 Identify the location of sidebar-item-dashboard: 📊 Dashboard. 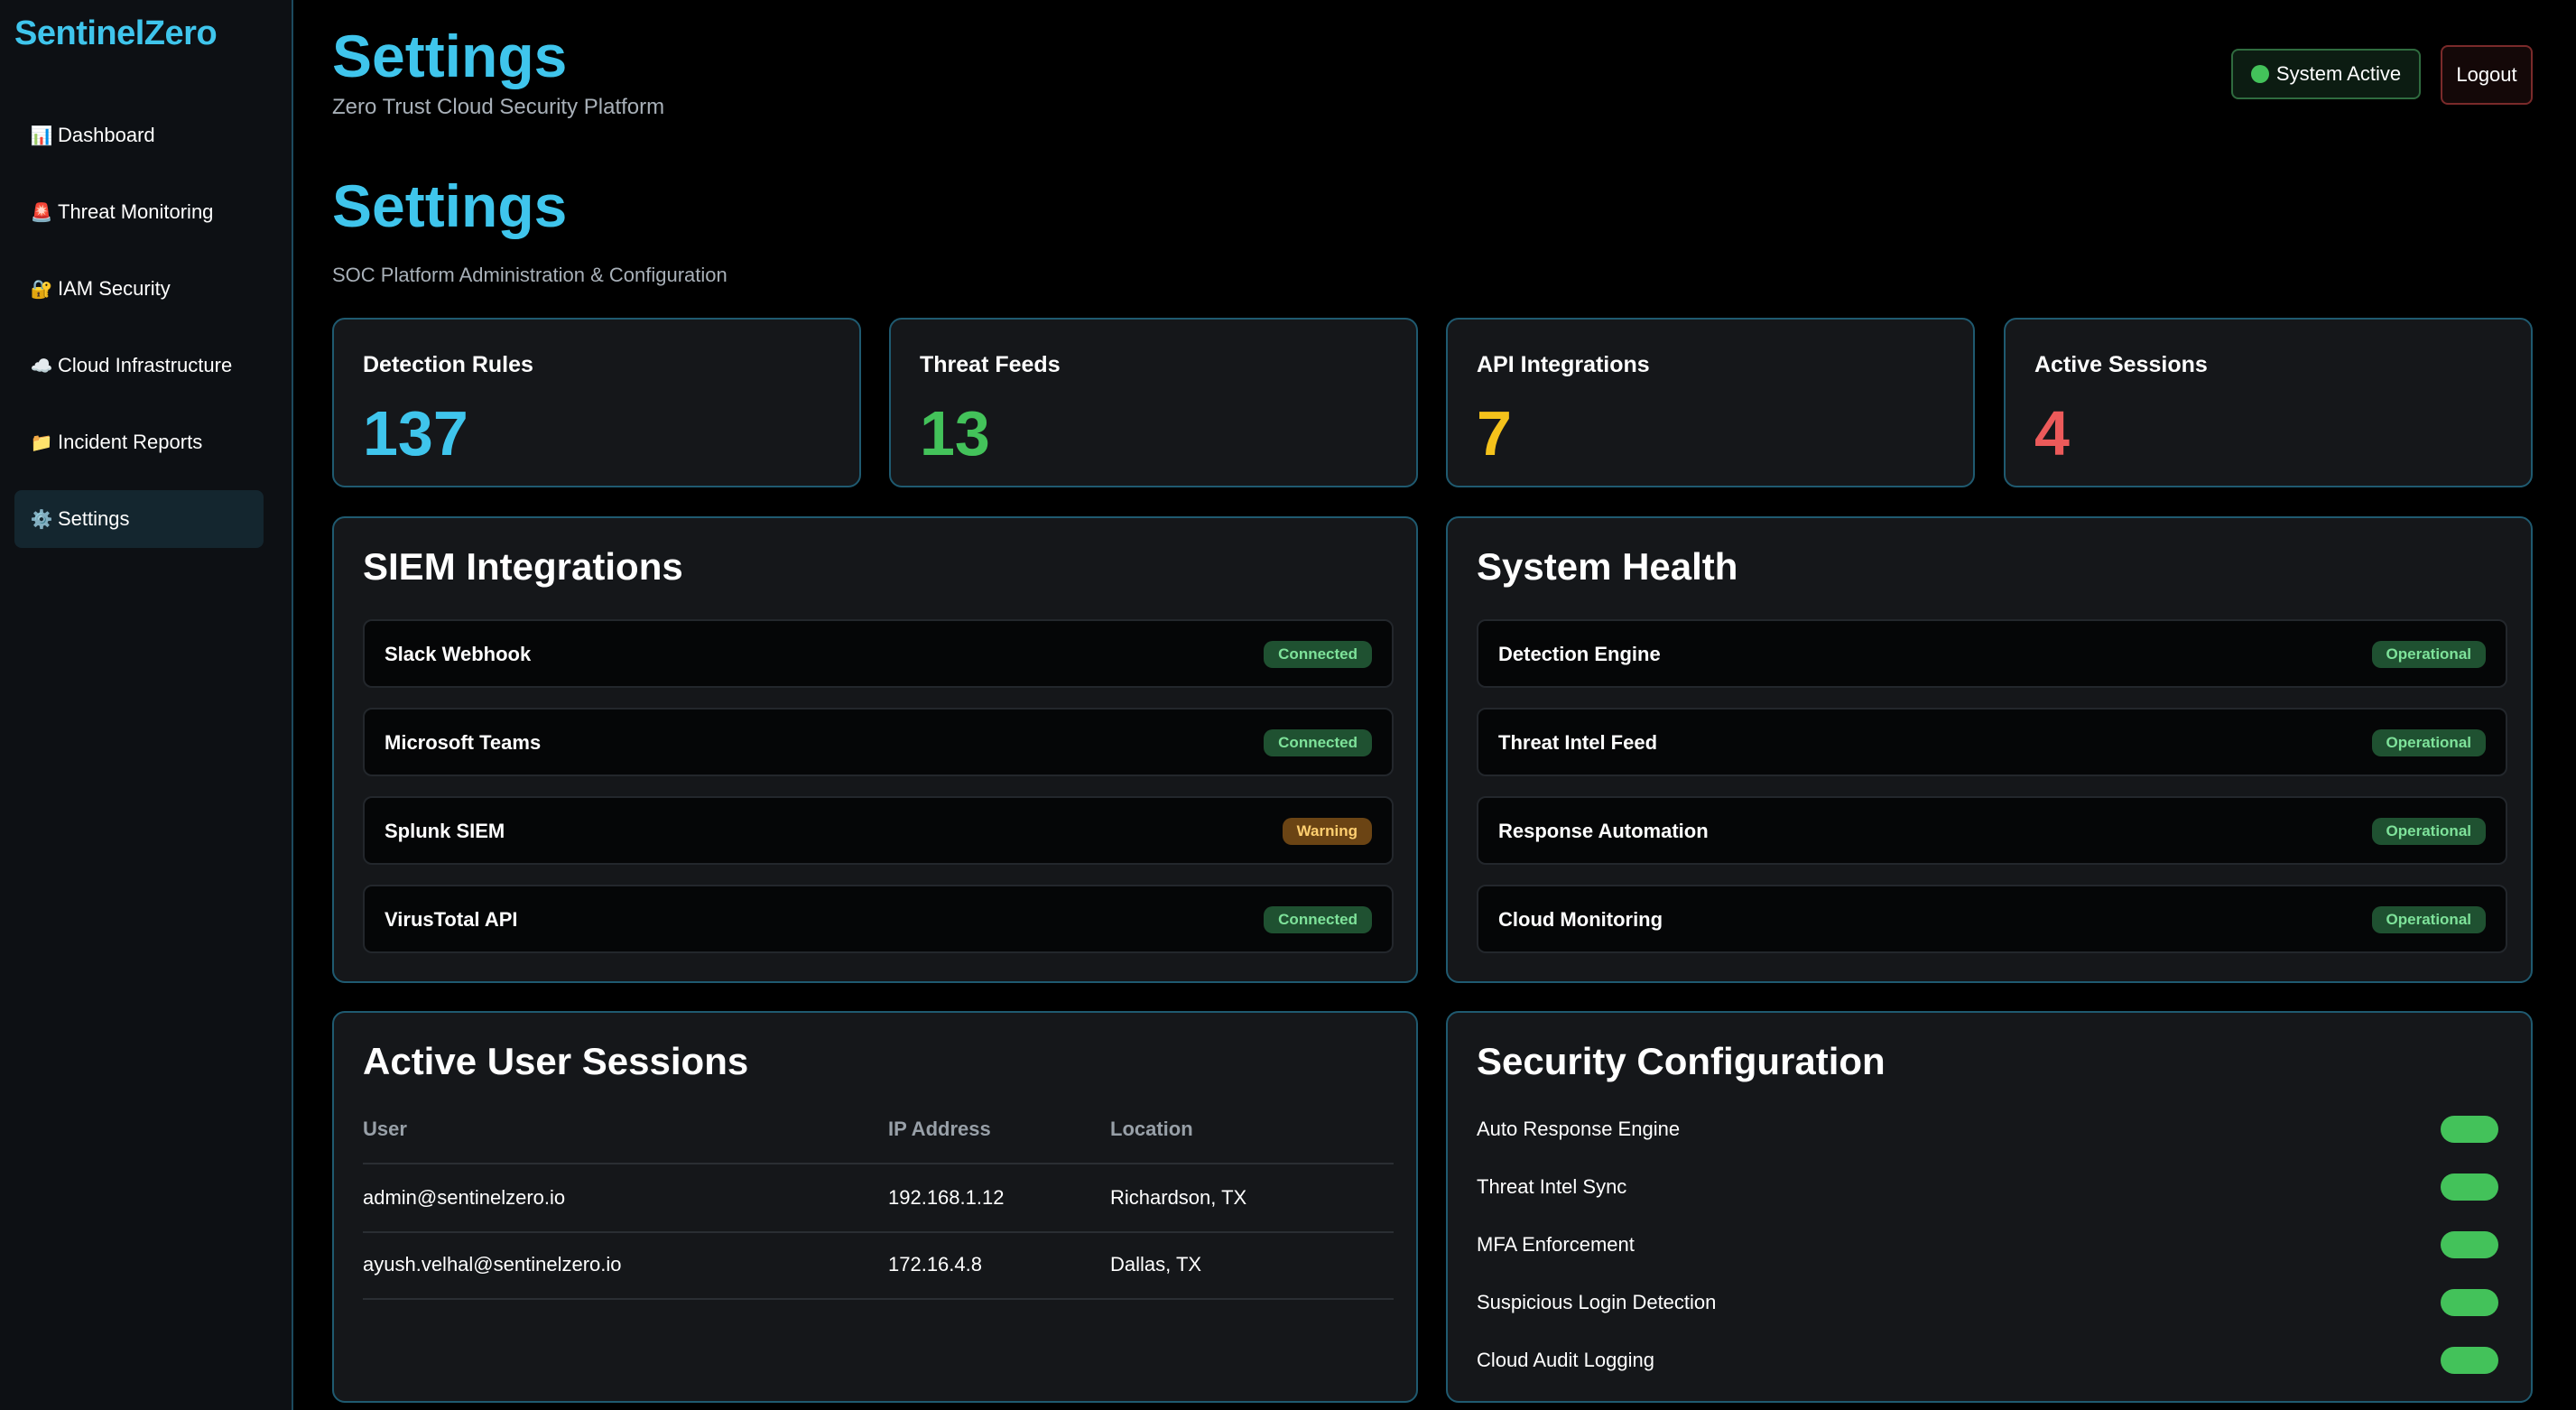
(139, 135).